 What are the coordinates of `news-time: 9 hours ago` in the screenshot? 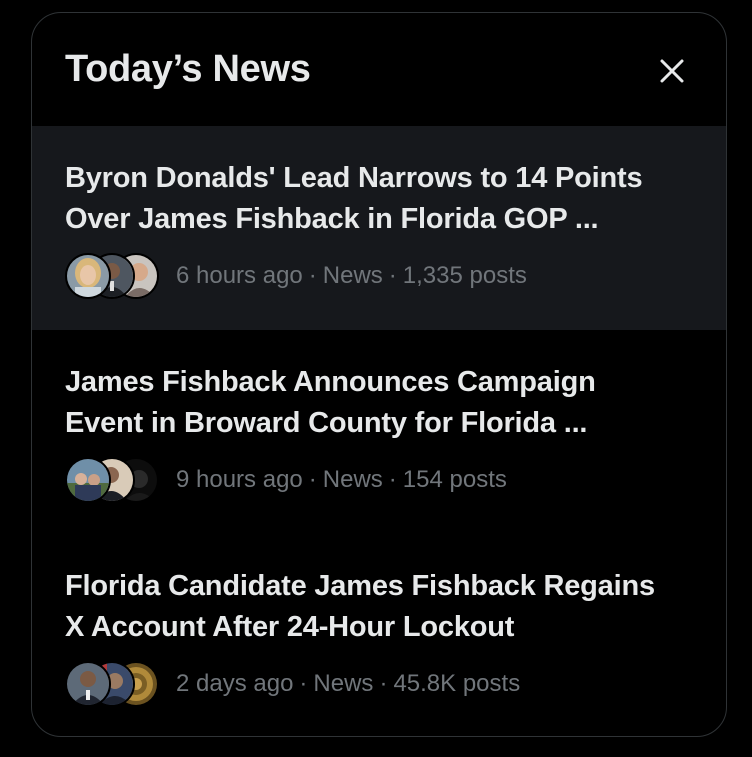 It's located at (239, 479).